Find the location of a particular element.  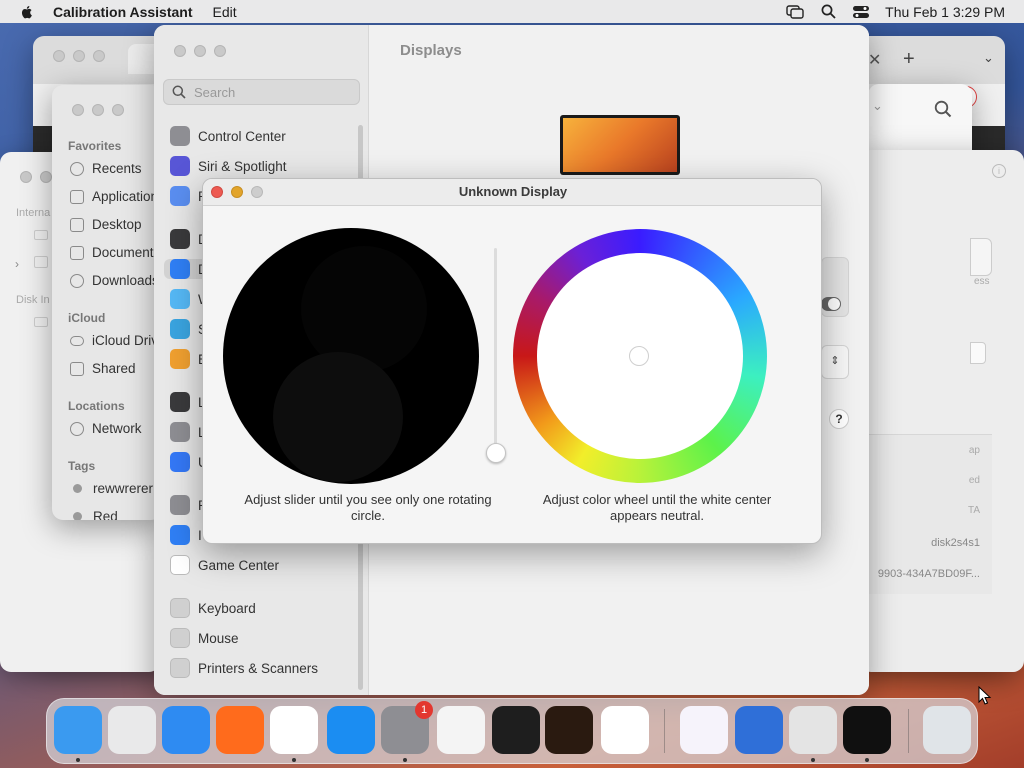

sidebar-item-label: Downloads is located at coordinates (125, 280).